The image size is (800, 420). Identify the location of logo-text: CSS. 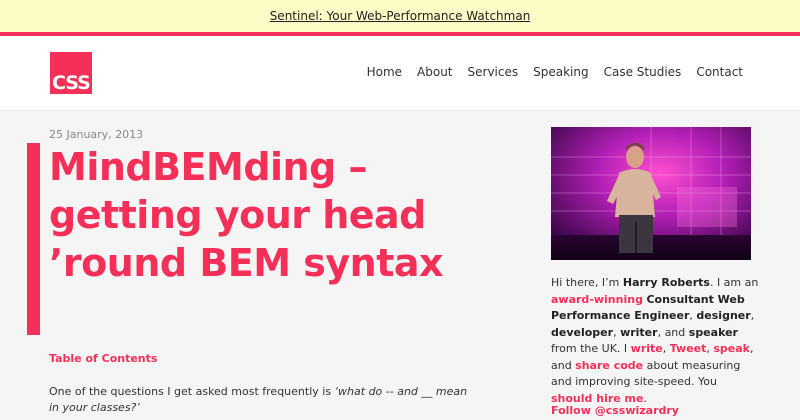
(71, 83).